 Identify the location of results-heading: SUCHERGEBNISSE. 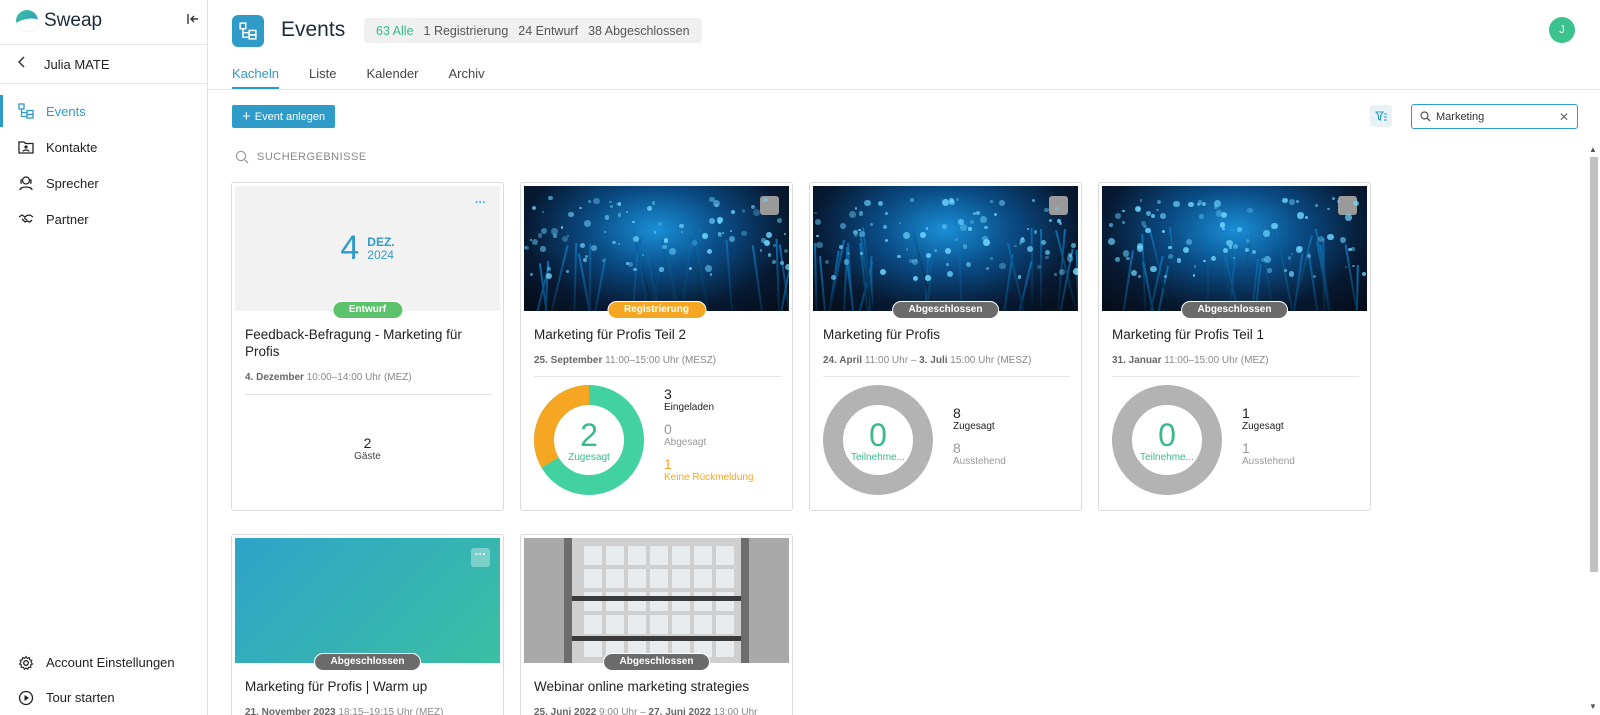
(312, 157).